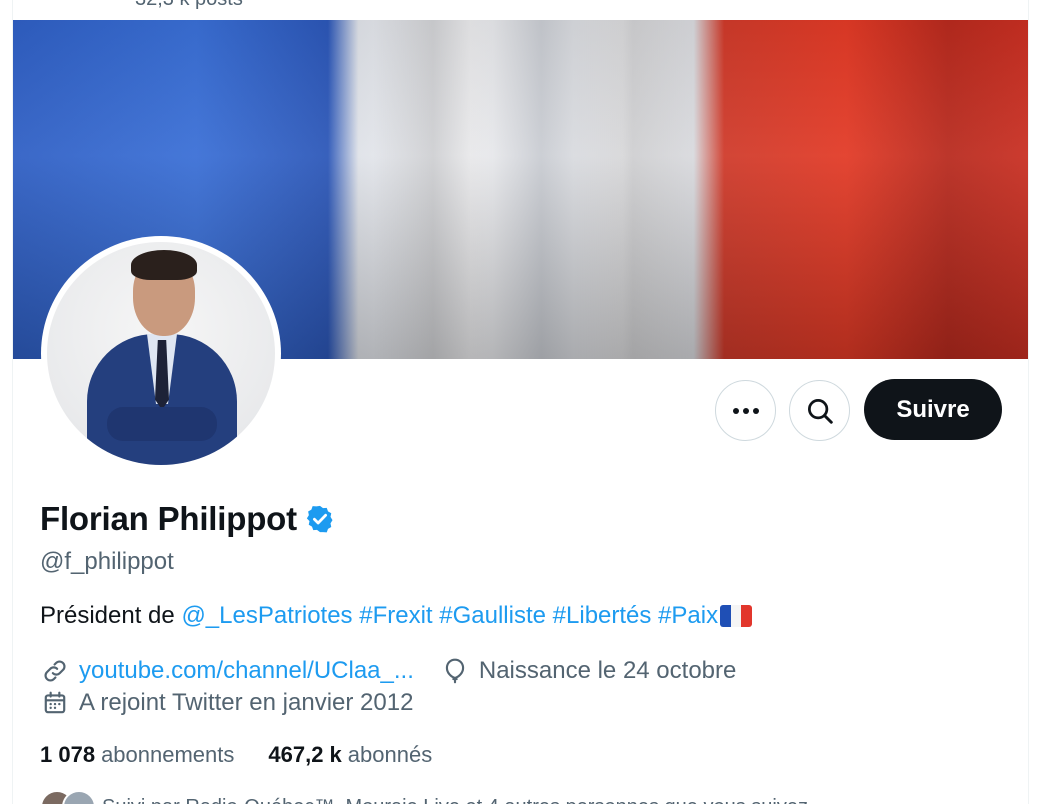 This screenshot has width=1050, height=804. I want to click on following-label: abonnements, so click(168, 754).